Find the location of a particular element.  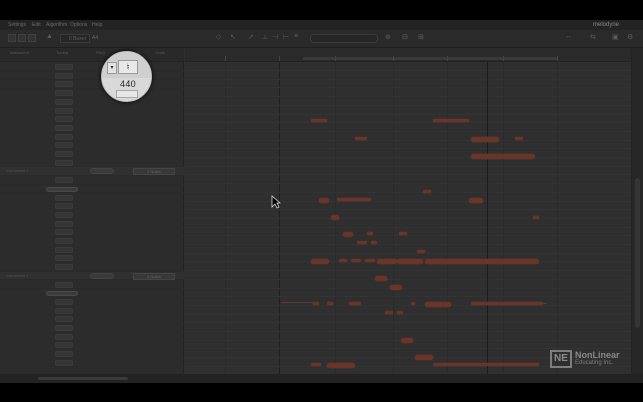

zoom-icon: ⊕ is located at coordinates (388, 37).